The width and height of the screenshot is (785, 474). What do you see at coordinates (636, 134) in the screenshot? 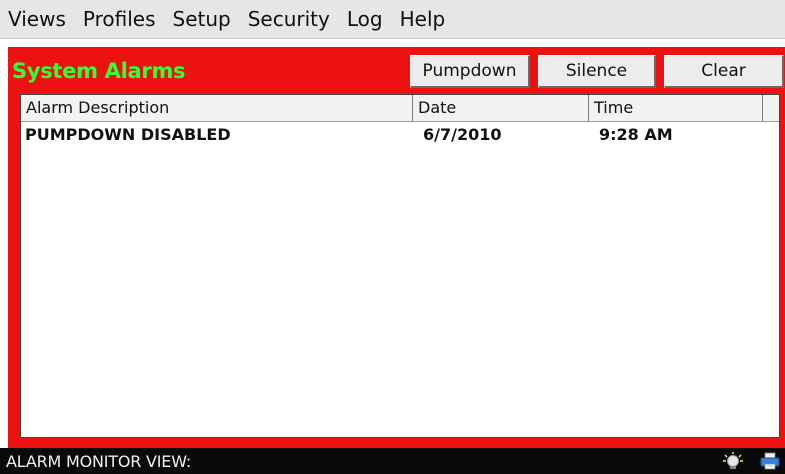
I see `alarm-time: 9:28 AM` at bounding box center [636, 134].